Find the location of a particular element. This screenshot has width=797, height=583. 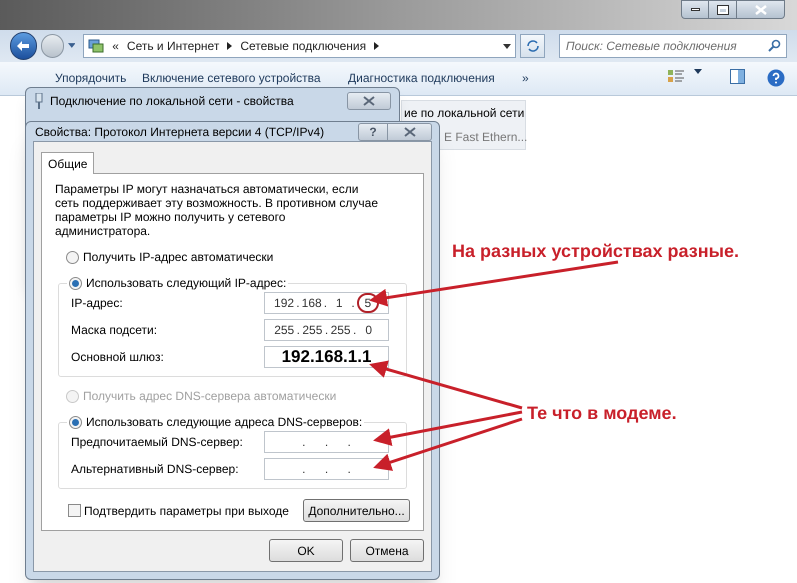

field-label: Предпочитаемый DNS-сервер: is located at coordinates (157, 442).